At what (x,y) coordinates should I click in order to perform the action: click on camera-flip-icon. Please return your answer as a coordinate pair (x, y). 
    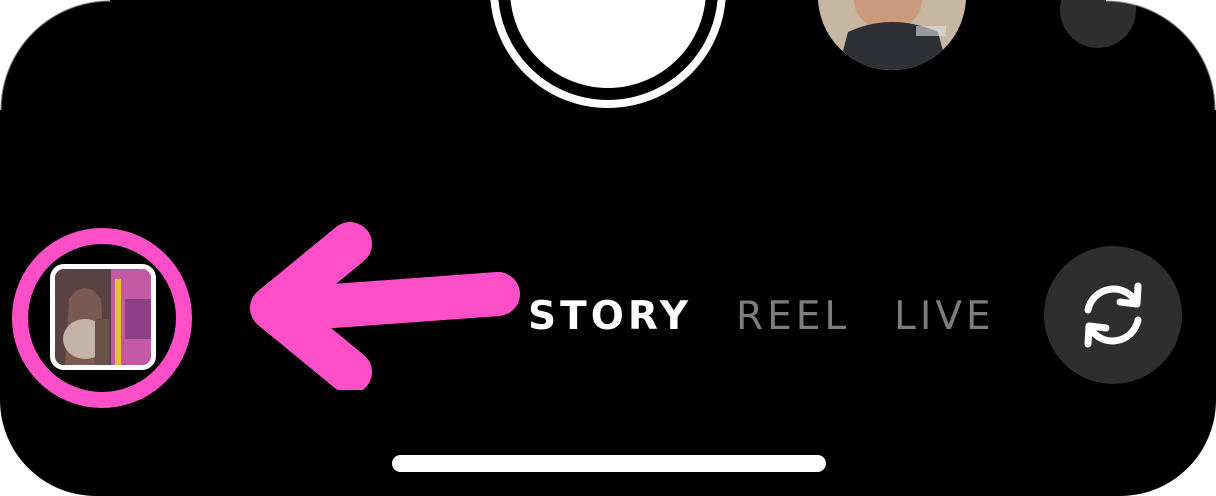
    Looking at the image, I should click on (1113, 315).